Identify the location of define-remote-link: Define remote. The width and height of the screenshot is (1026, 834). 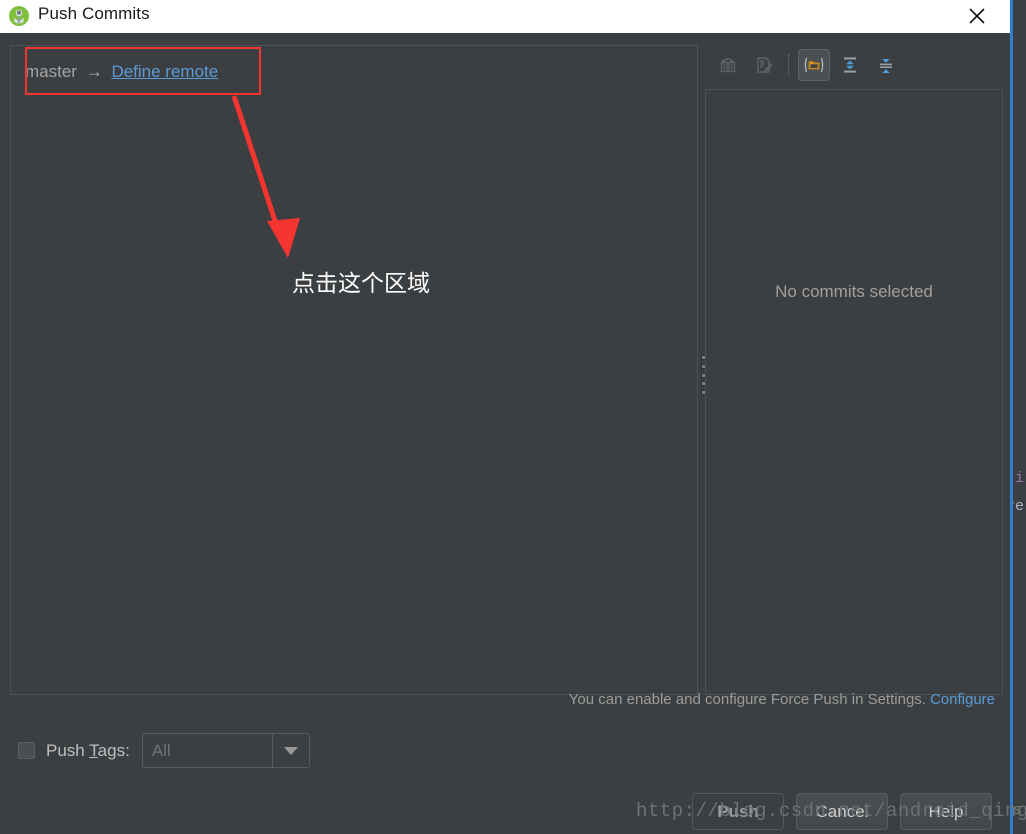
(164, 71).